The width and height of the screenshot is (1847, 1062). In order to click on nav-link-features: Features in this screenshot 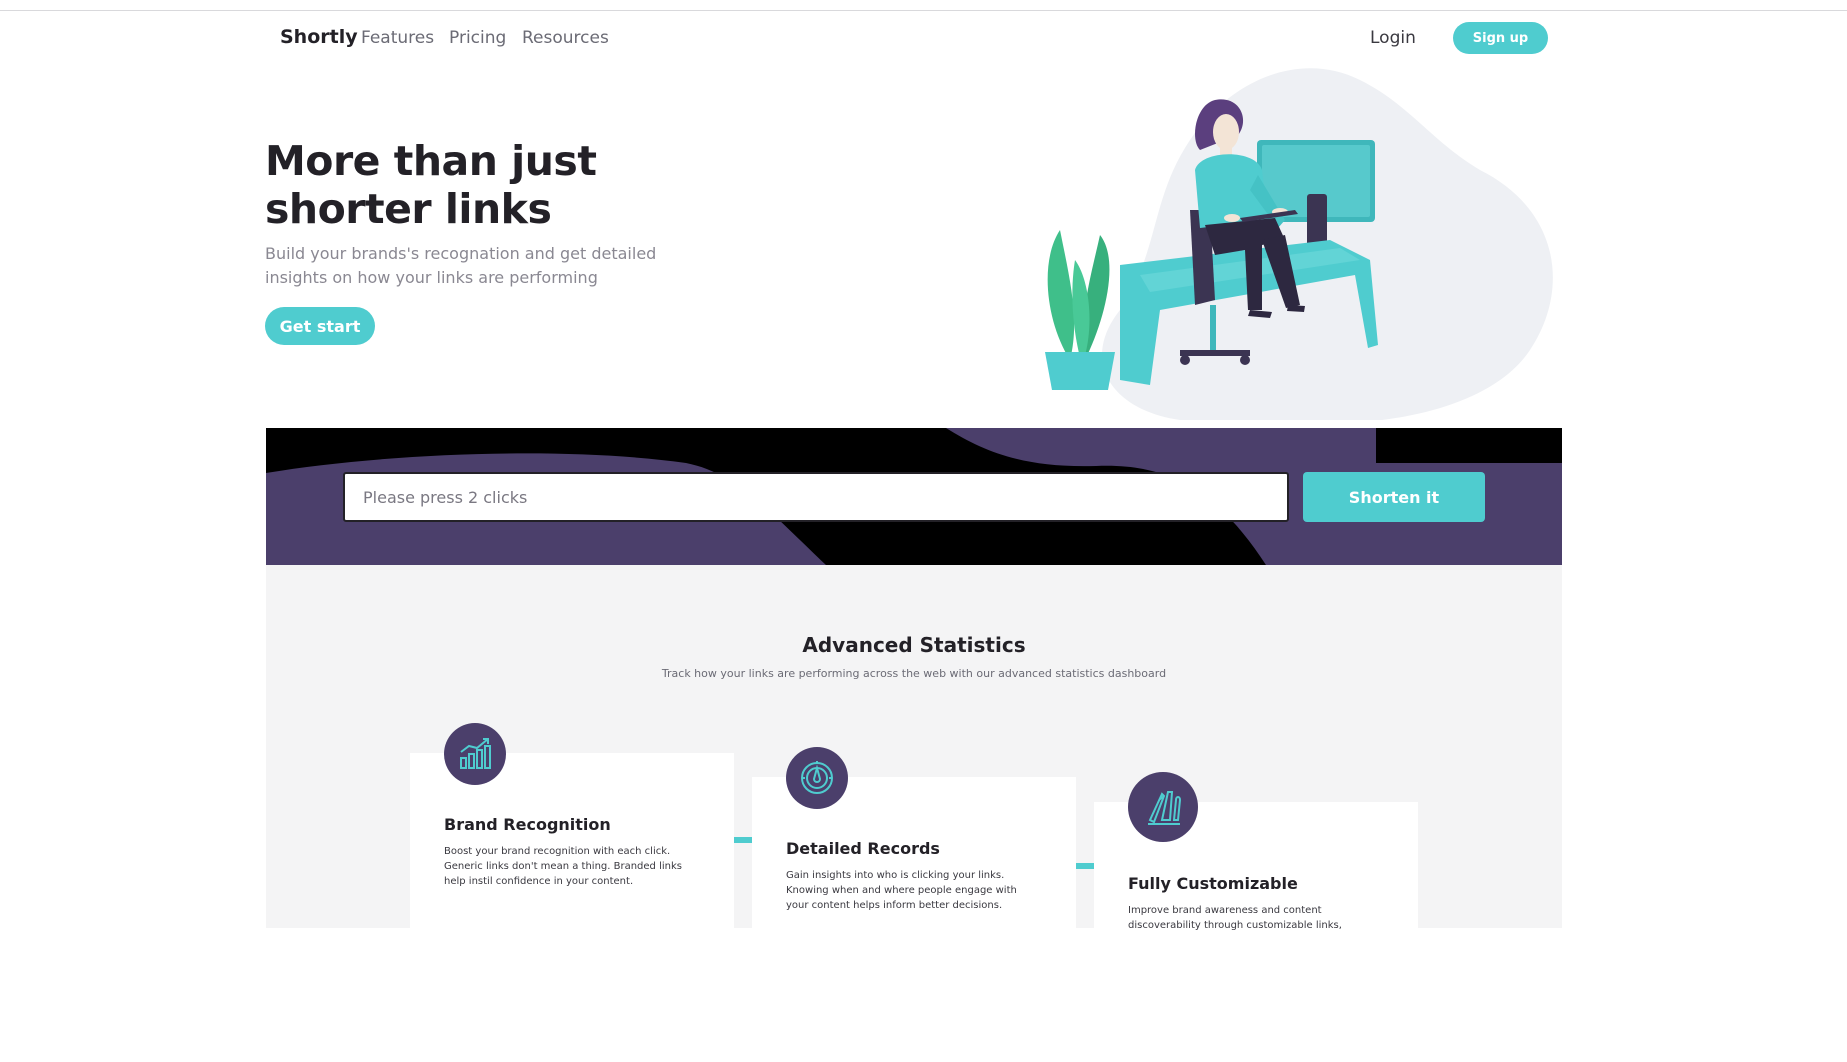, I will do `click(397, 38)`.